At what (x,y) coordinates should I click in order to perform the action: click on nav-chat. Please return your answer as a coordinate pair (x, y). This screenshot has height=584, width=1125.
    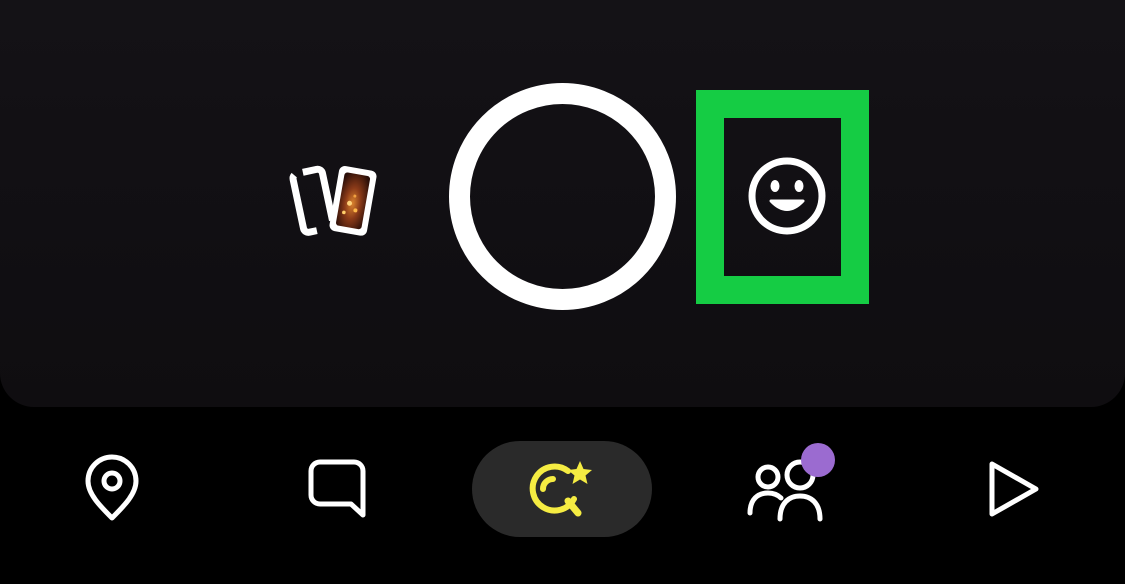
    Looking at the image, I should click on (337, 489).